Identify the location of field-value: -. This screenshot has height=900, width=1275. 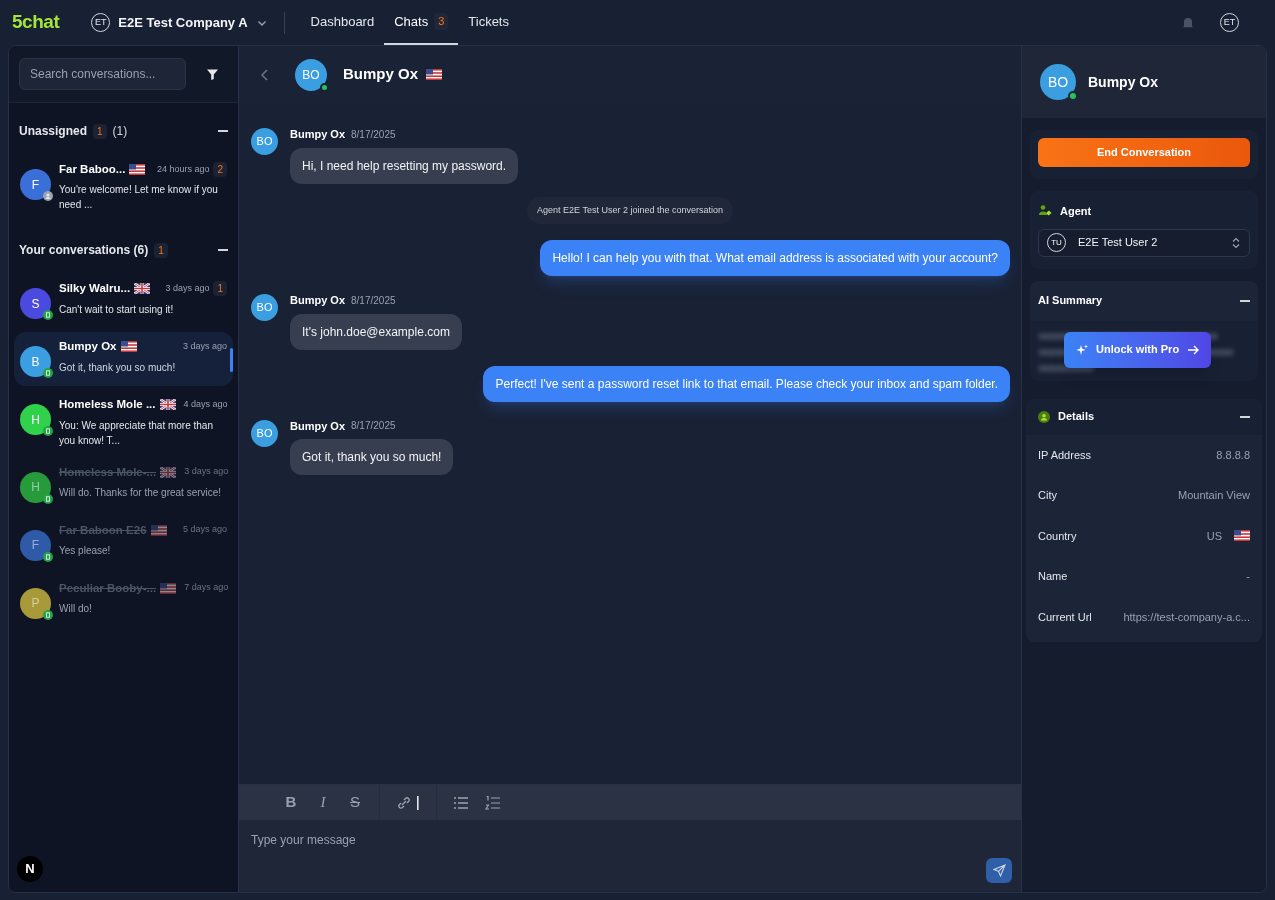
(1248, 576).